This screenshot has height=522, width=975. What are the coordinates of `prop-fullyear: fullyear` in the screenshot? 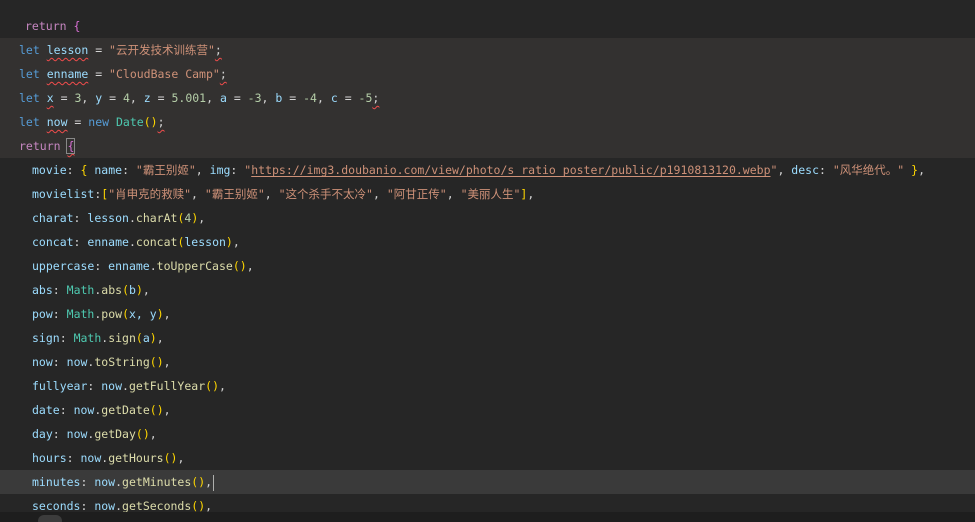 It's located at (60, 386).